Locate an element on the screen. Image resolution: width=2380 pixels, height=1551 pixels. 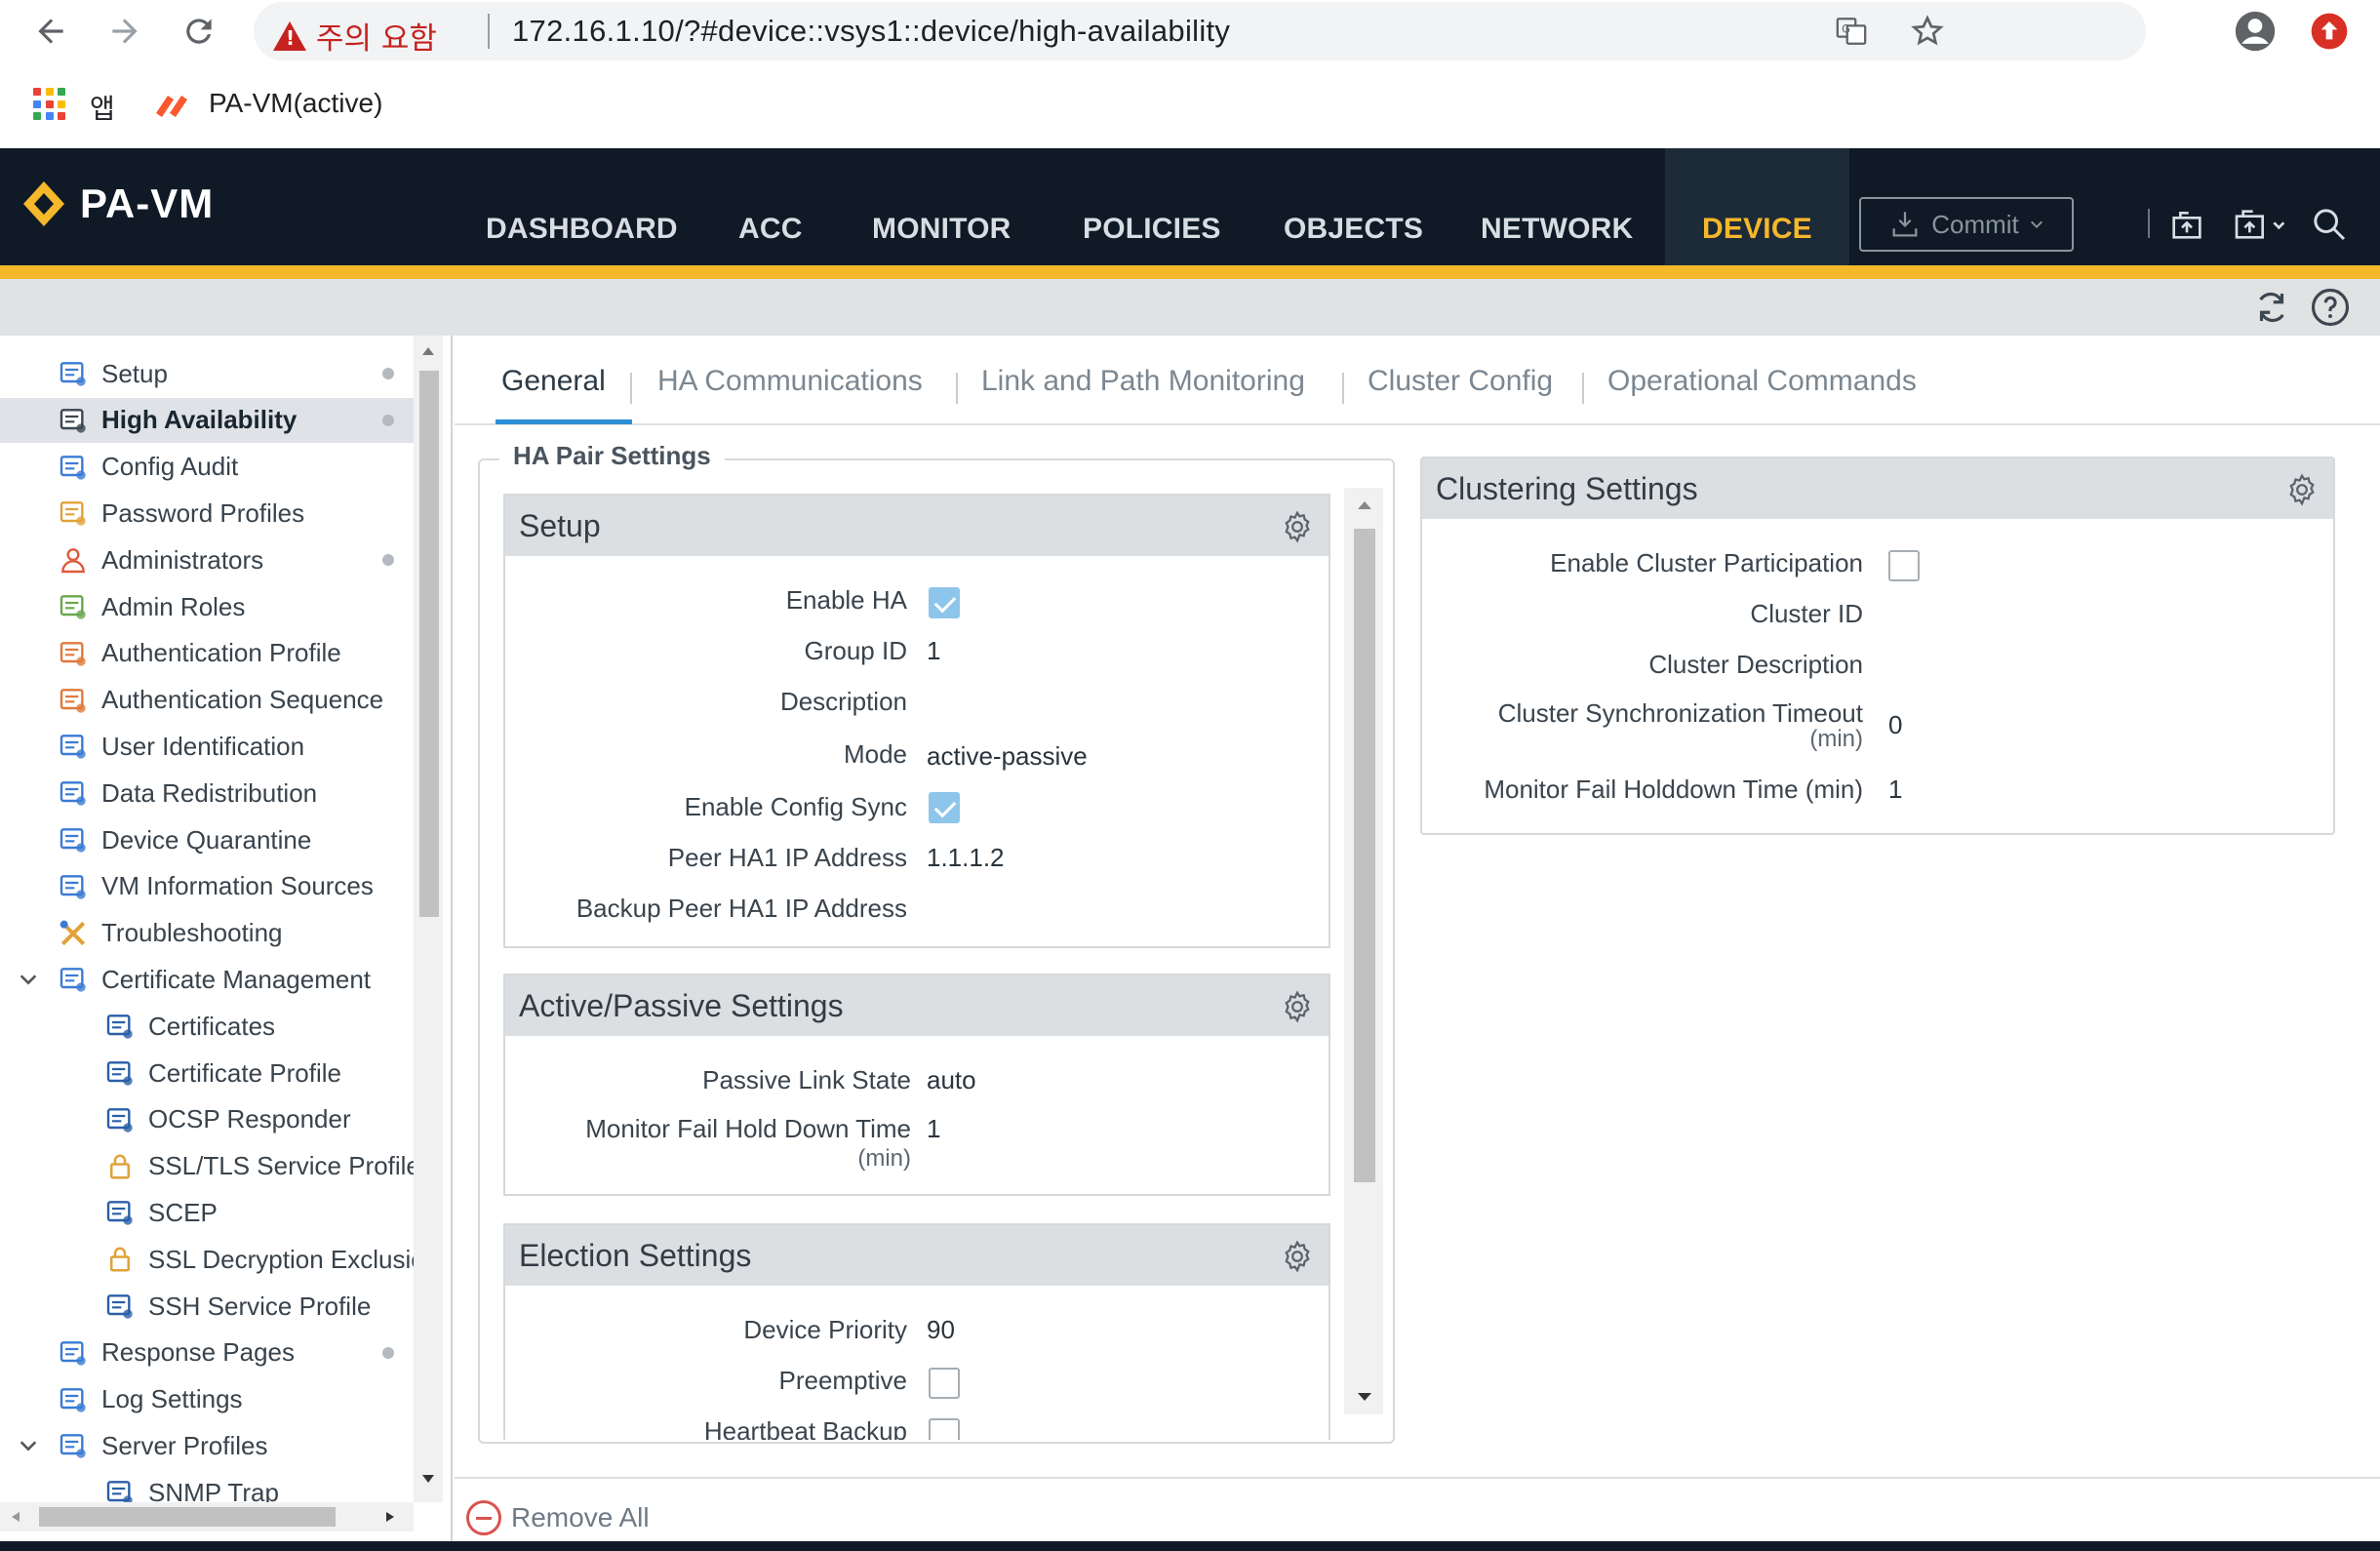
cluster-participation-checkbox is located at coordinates (1904, 565).